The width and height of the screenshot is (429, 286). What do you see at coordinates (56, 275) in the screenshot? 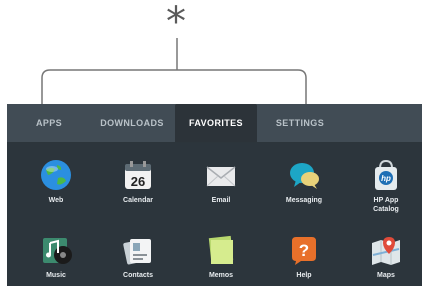
I see `app-label: Music` at bounding box center [56, 275].